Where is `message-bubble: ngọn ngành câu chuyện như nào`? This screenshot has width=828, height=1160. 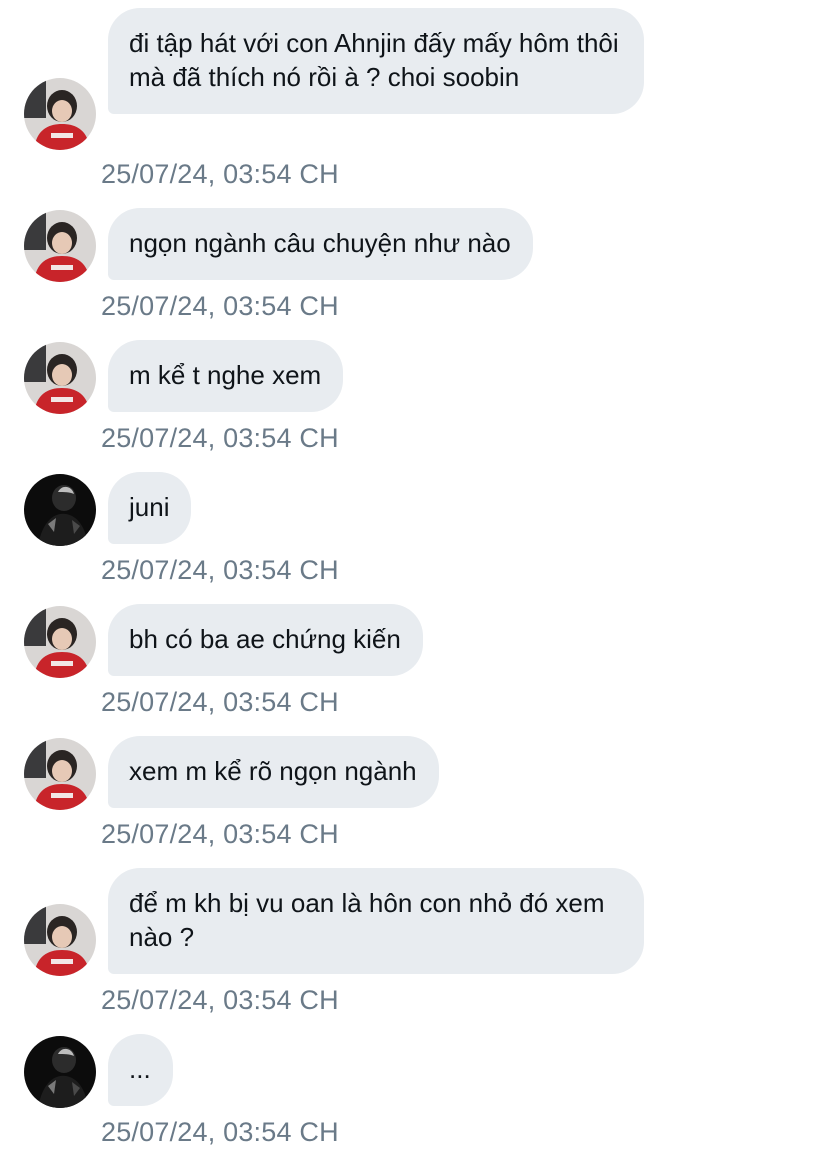 message-bubble: ngọn ngành câu chuyện như nào is located at coordinates (320, 244).